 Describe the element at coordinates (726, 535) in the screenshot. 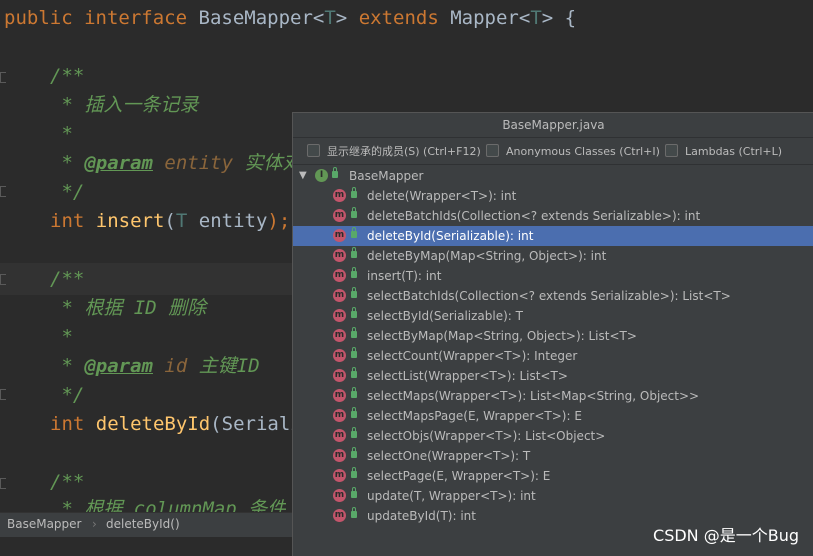

I see `watermark-text: CSDN @是一个Bug` at that location.